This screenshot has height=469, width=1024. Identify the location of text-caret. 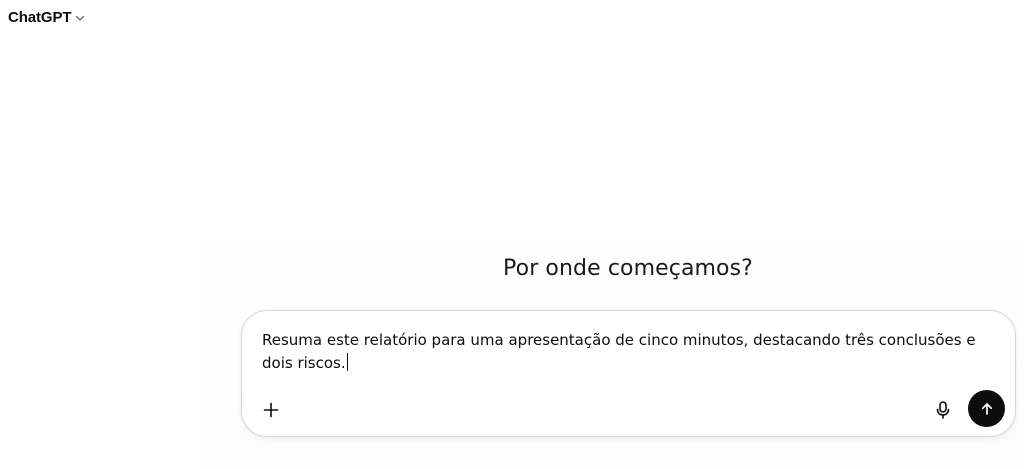
(347, 362).